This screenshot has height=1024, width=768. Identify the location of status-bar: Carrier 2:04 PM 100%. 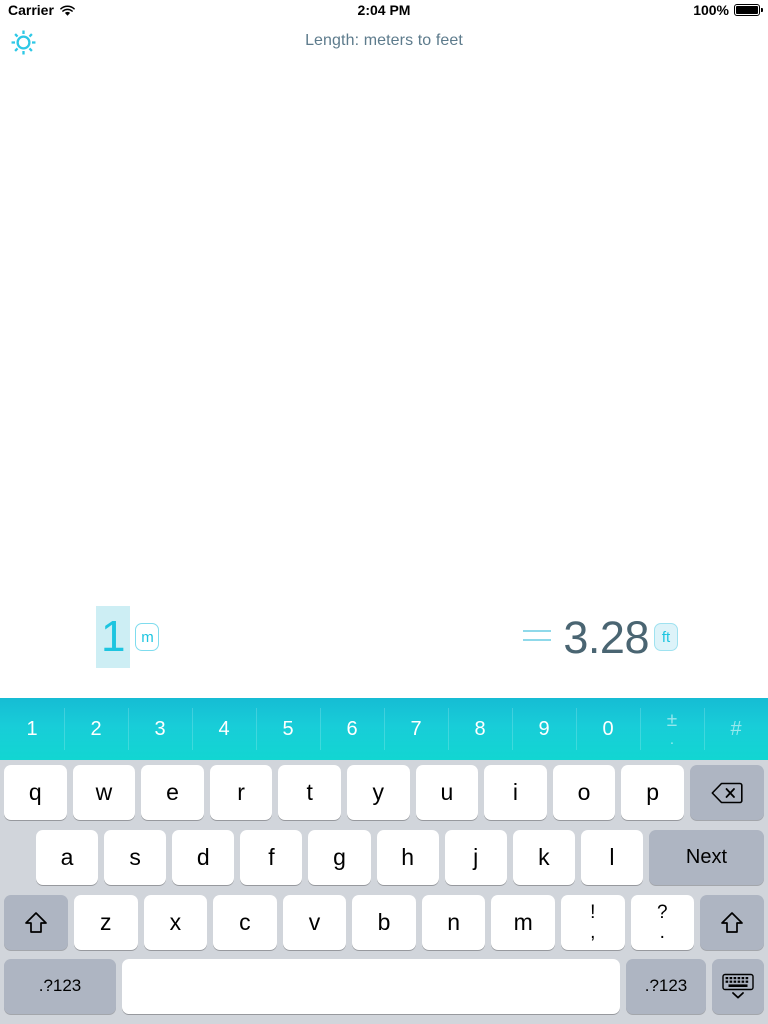
(384, 10).